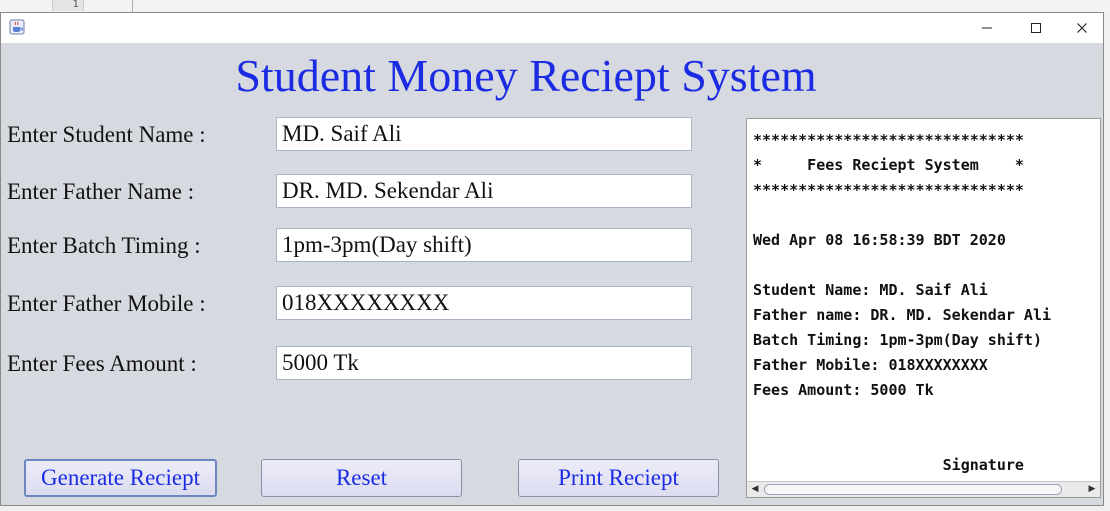 This screenshot has height=511, width=1110. I want to click on father-mobile-field: 018XXXXXXXX, so click(484, 303).